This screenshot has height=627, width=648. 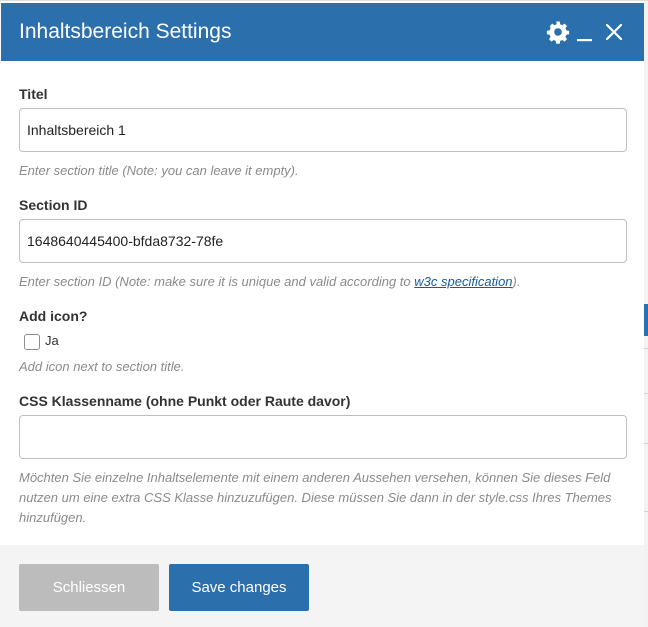 I want to click on section-id-help-suffix: )., so click(x=516, y=281).